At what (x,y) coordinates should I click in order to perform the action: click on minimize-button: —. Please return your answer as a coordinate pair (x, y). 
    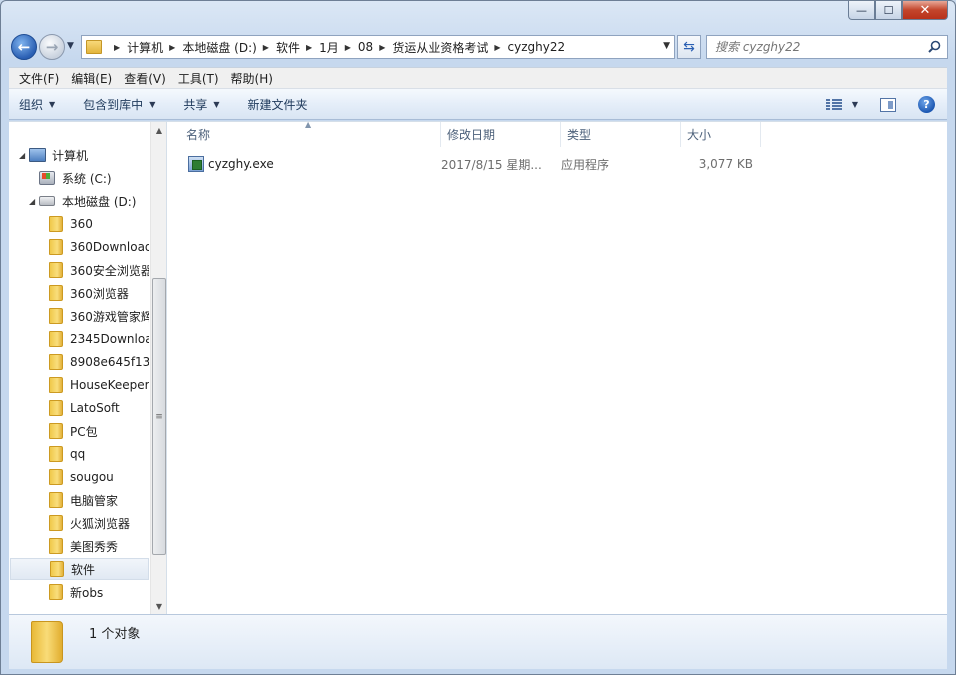
    Looking at the image, I should click on (861, 10).